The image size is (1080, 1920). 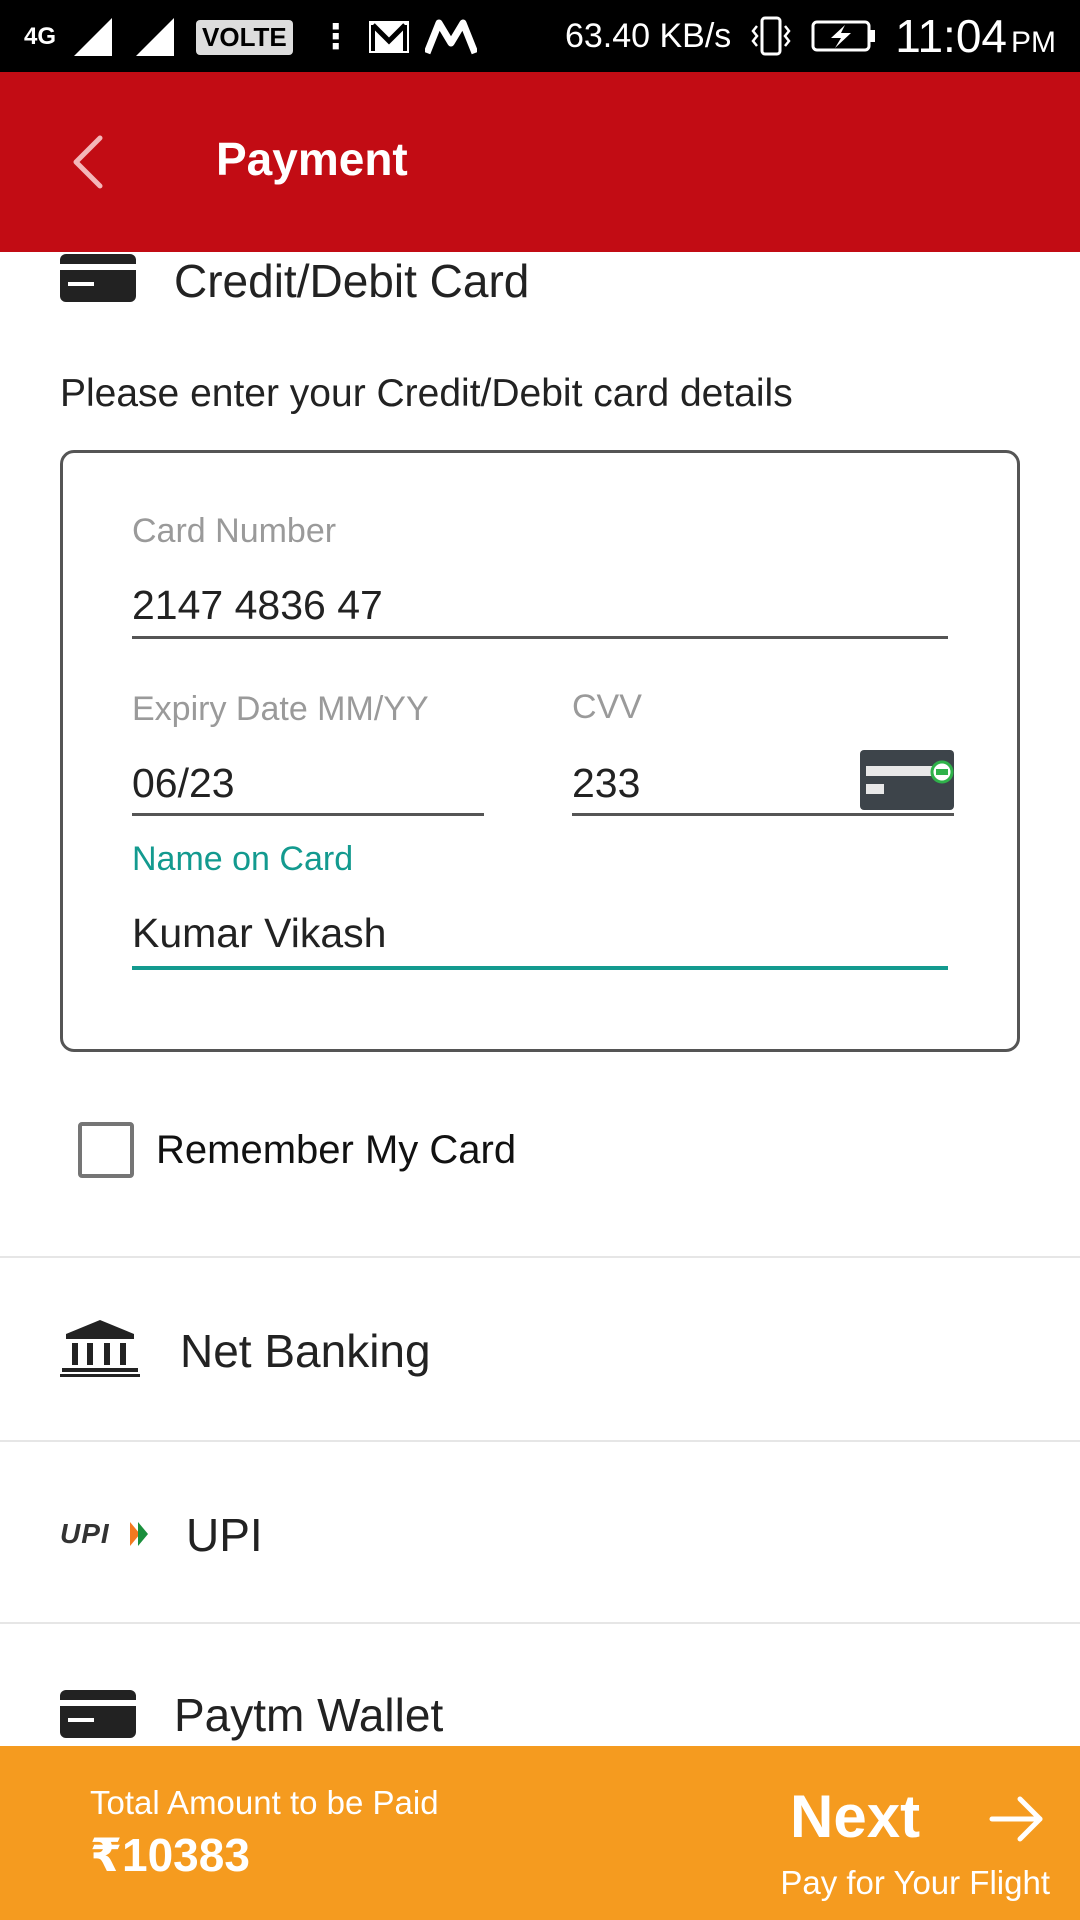 I want to click on bank-icon, so click(x=100, y=1348).